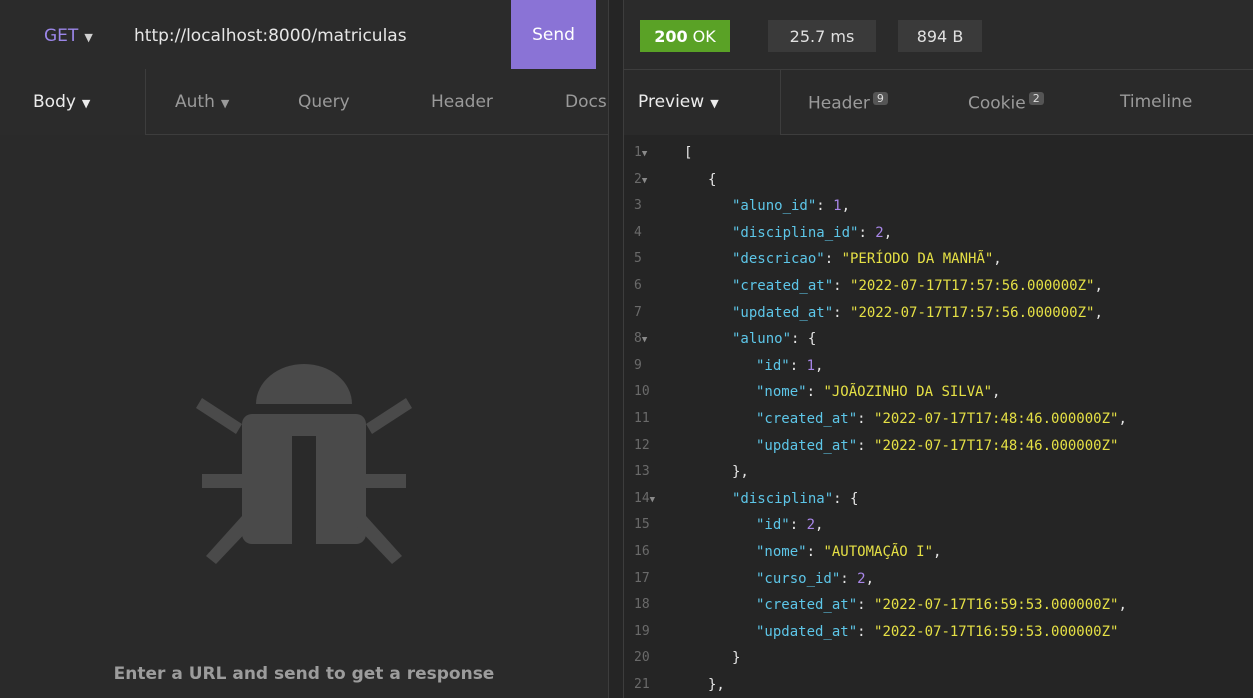 This screenshot has width=1253, height=698. I want to click on code-text: {, so click(712, 180).